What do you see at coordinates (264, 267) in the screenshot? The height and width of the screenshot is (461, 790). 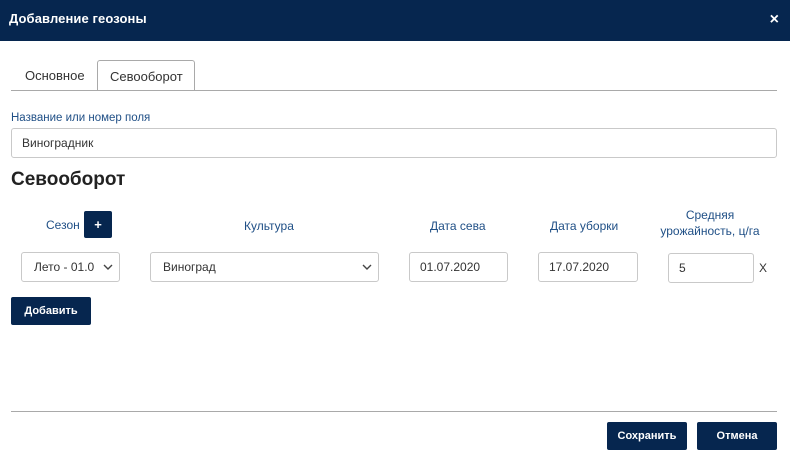 I see `culture-select: Виноград` at bounding box center [264, 267].